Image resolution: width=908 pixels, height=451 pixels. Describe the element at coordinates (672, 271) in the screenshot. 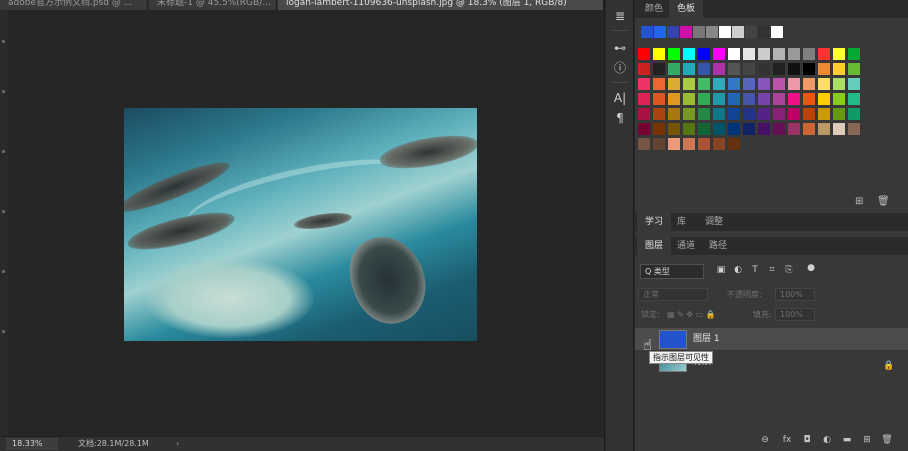

I see `layer-filter-select: Q 类型` at that location.